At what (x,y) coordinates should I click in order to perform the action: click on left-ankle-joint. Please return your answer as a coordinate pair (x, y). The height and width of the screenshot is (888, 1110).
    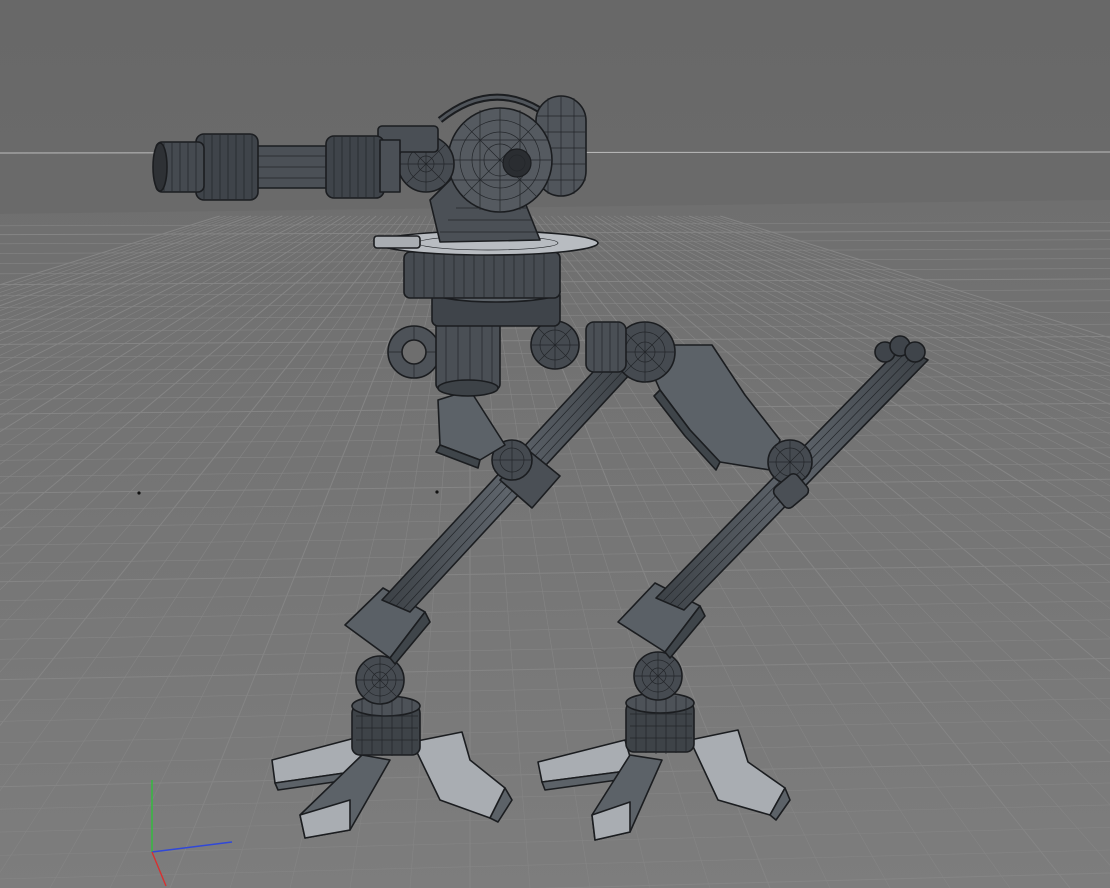
    Looking at the image, I should click on (380, 680).